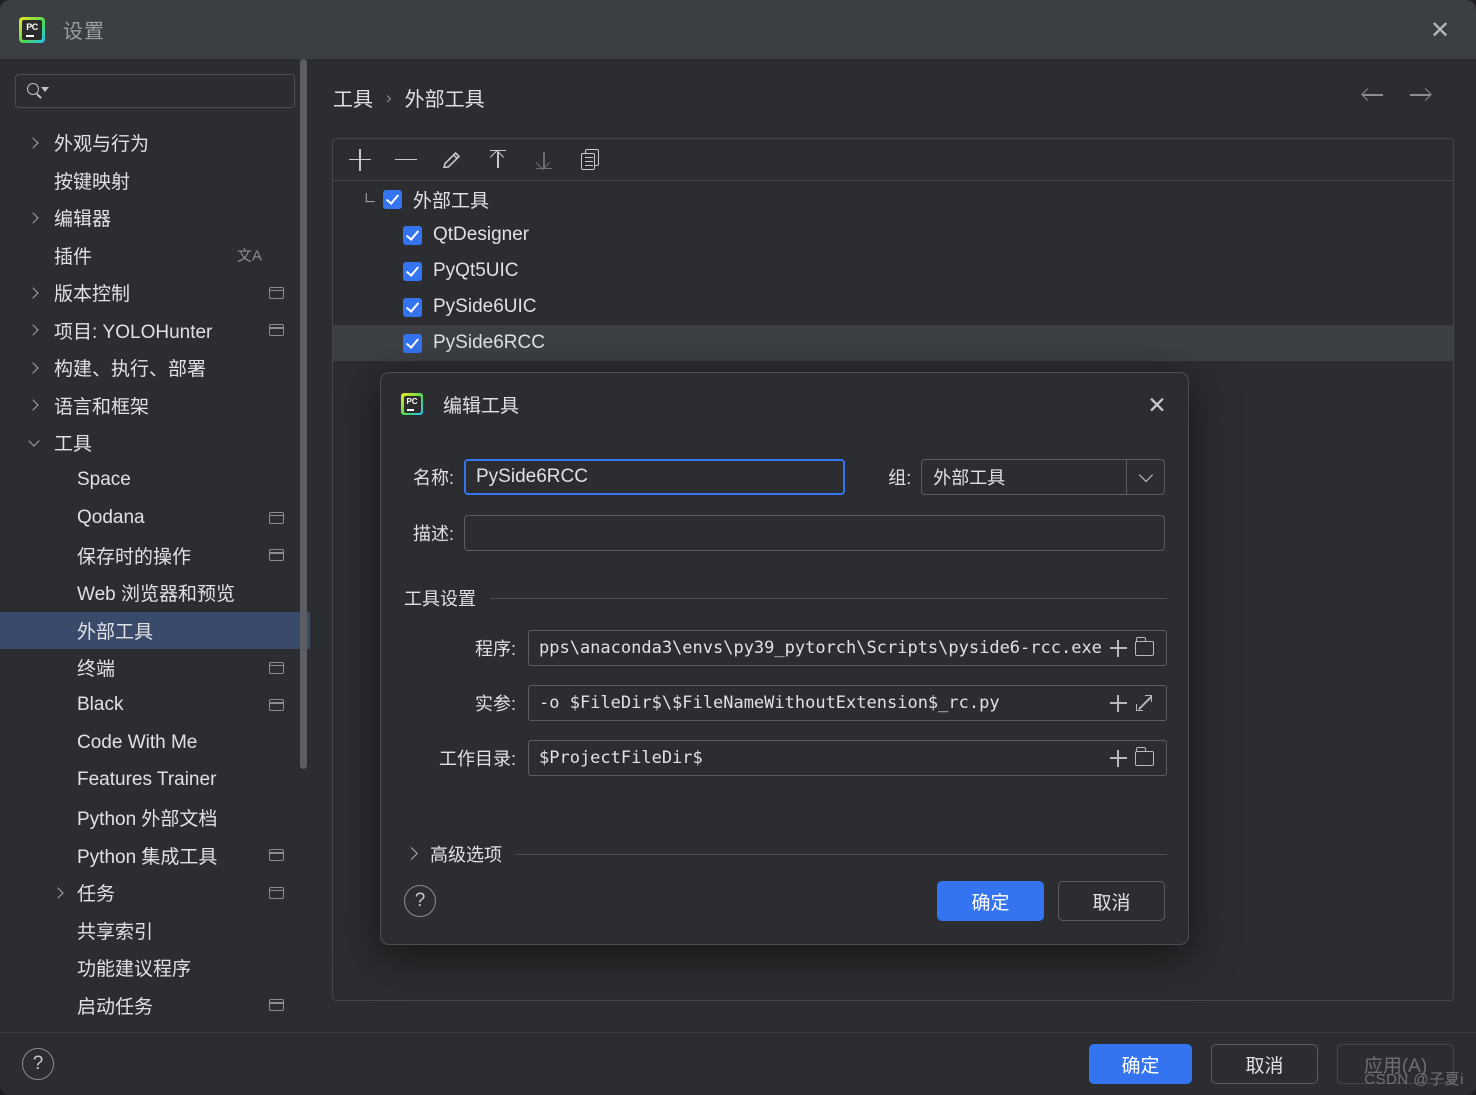  Describe the element at coordinates (155, 743) in the screenshot. I see `sidebar-item-16: Code With Me` at that location.